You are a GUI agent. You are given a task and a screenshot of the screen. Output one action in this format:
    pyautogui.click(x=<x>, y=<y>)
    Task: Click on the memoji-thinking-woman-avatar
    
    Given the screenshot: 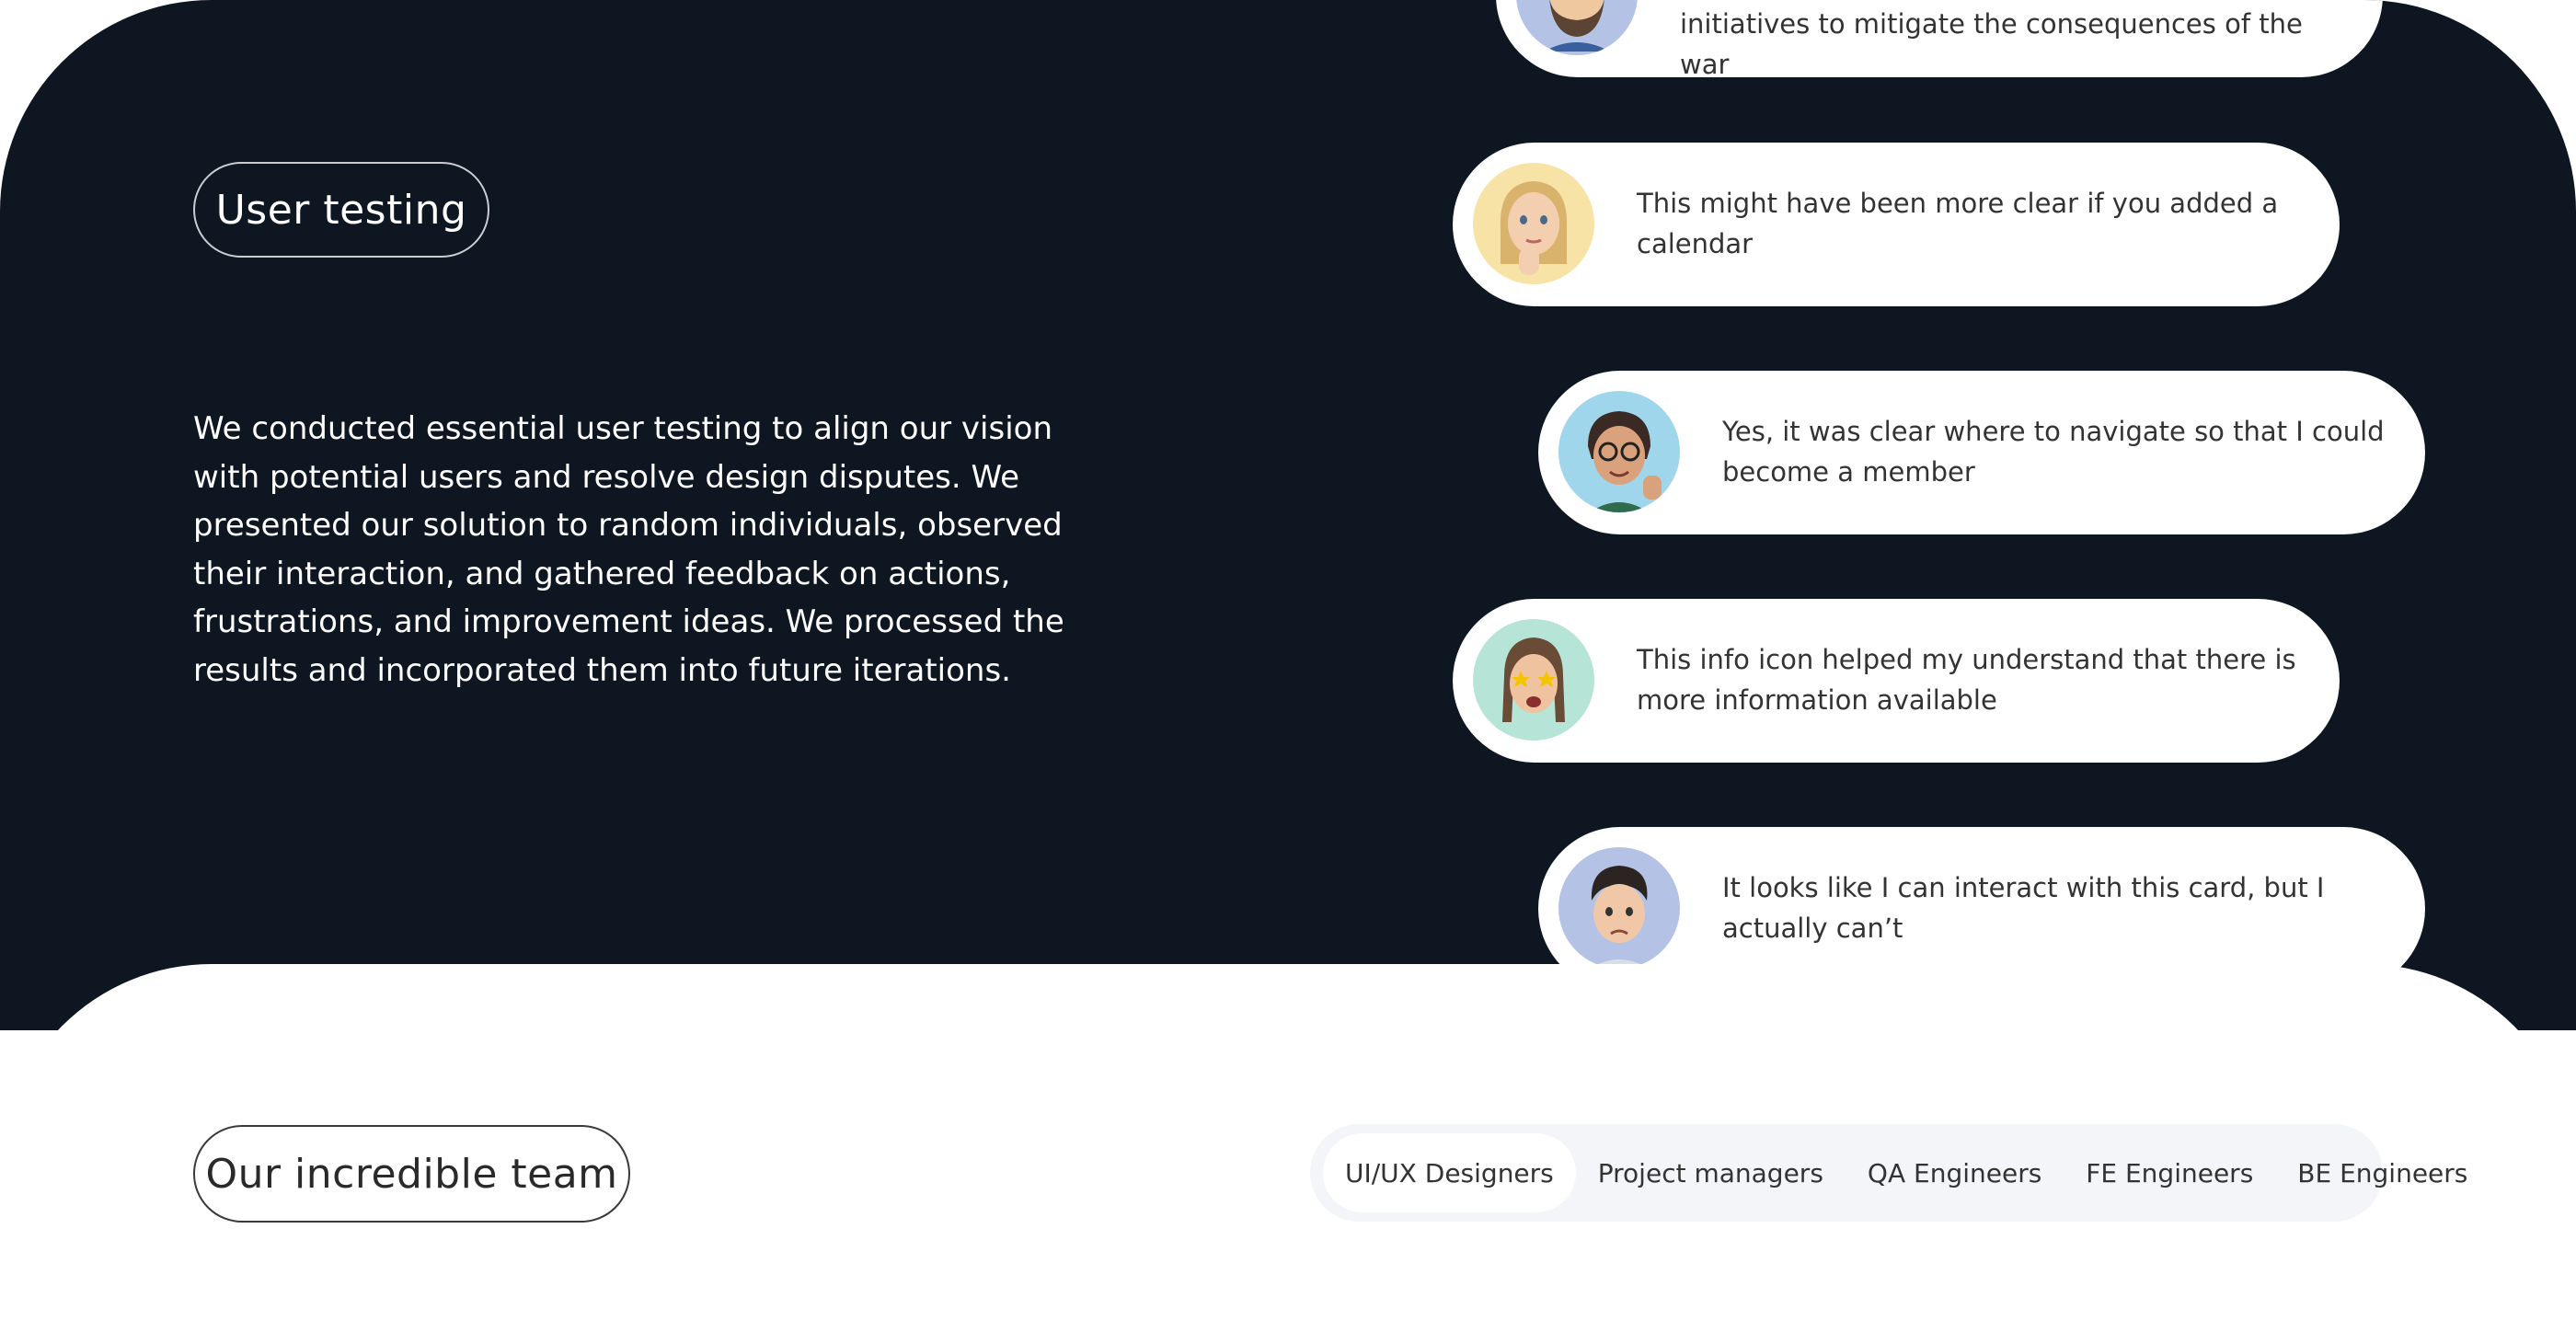 What is the action you would take?
    pyautogui.click(x=1533, y=223)
    